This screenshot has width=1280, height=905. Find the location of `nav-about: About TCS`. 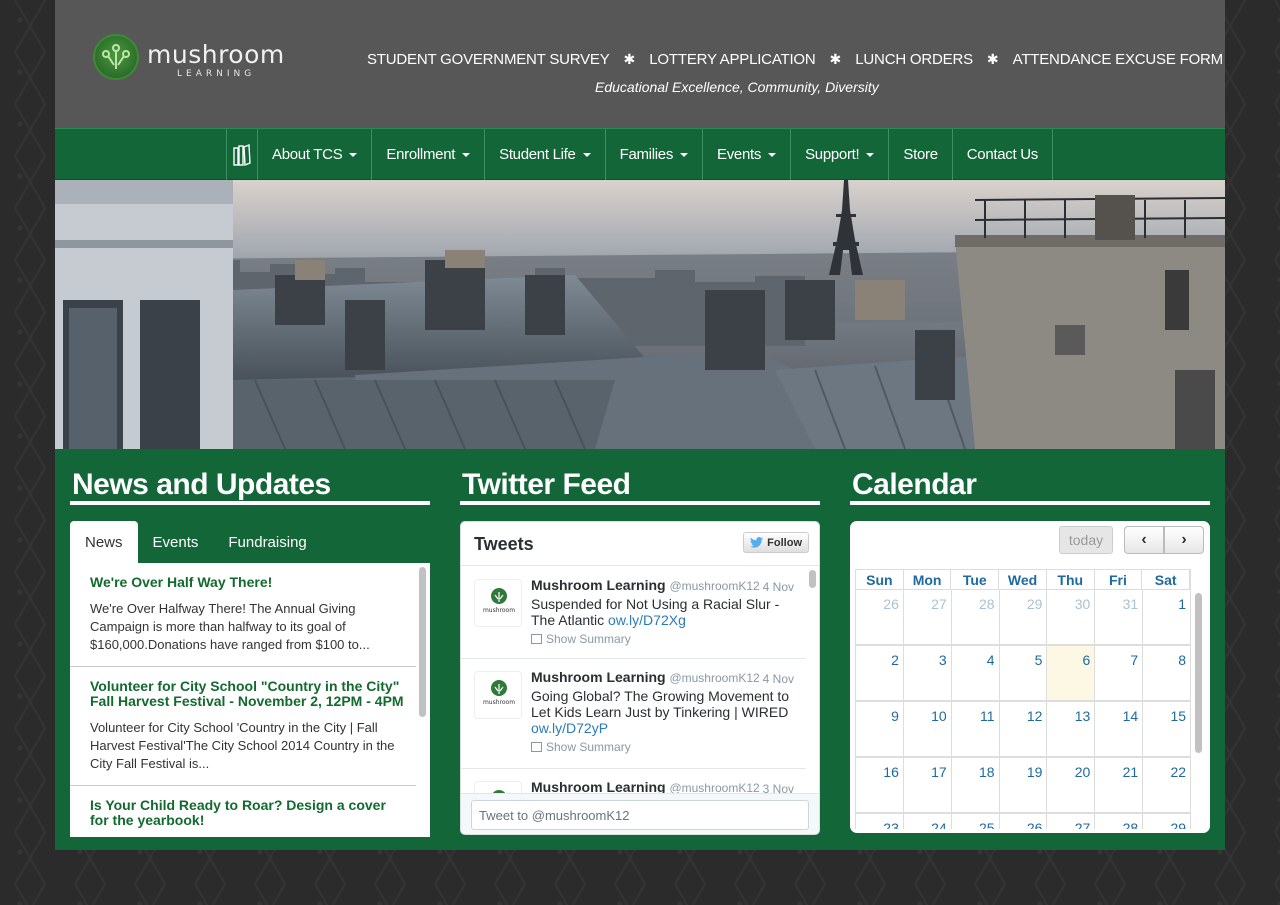

nav-about: About TCS is located at coordinates (315, 154).